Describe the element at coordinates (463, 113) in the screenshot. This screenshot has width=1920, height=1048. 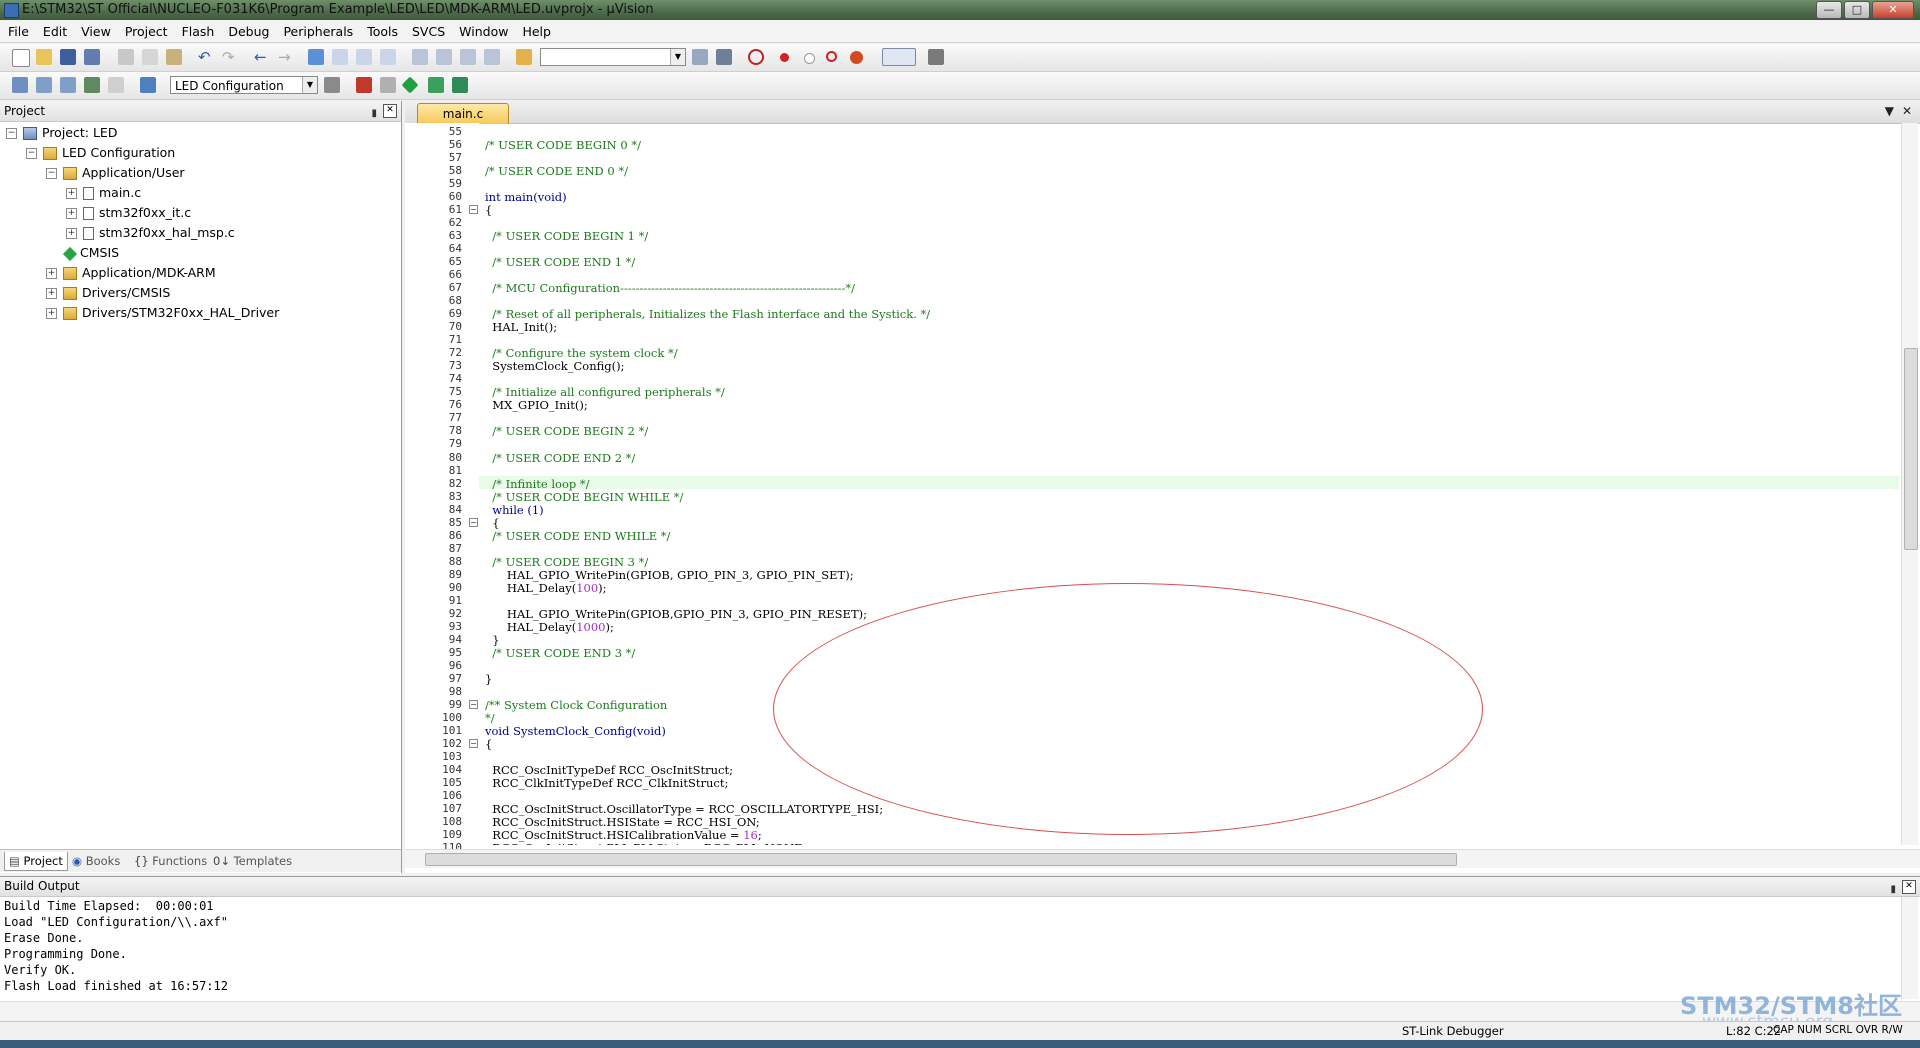
I see `tab-main-c: main.c` at that location.